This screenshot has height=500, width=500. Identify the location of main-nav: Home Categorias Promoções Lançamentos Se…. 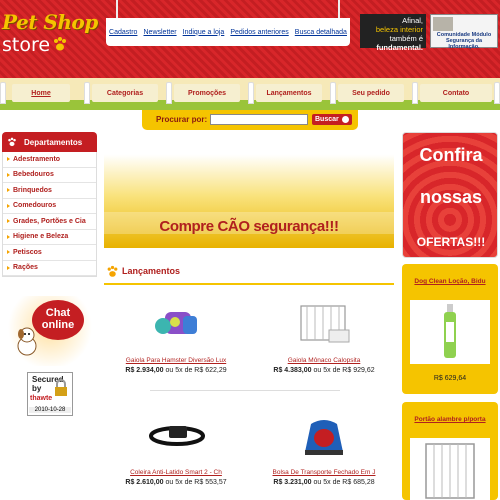
(250, 94).